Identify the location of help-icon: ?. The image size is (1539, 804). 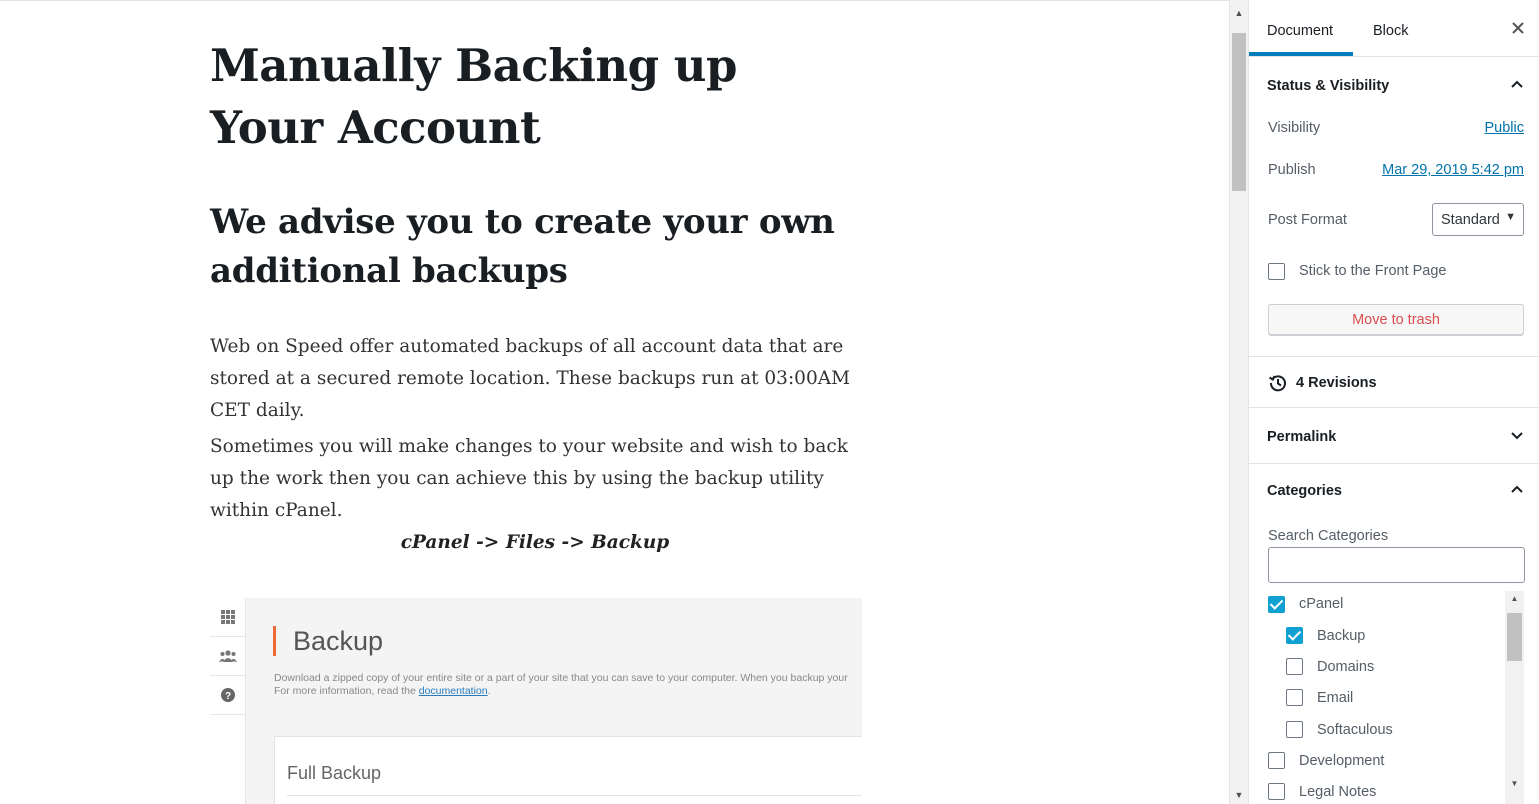
(228, 695).